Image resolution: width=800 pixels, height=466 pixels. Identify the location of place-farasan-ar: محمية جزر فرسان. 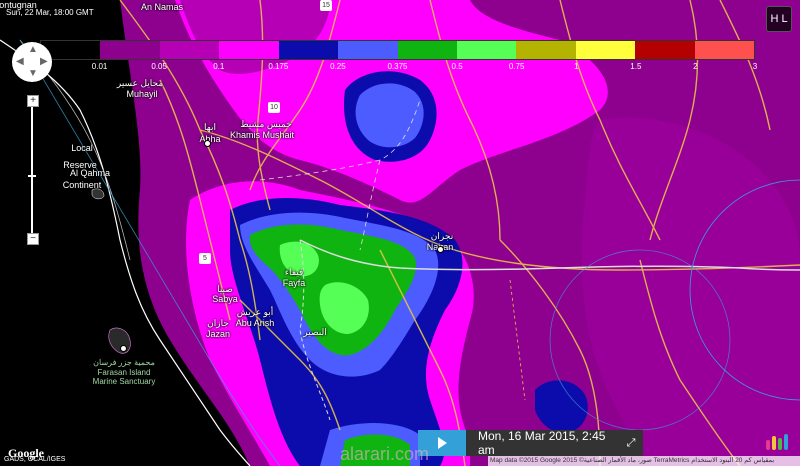
(124, 362).